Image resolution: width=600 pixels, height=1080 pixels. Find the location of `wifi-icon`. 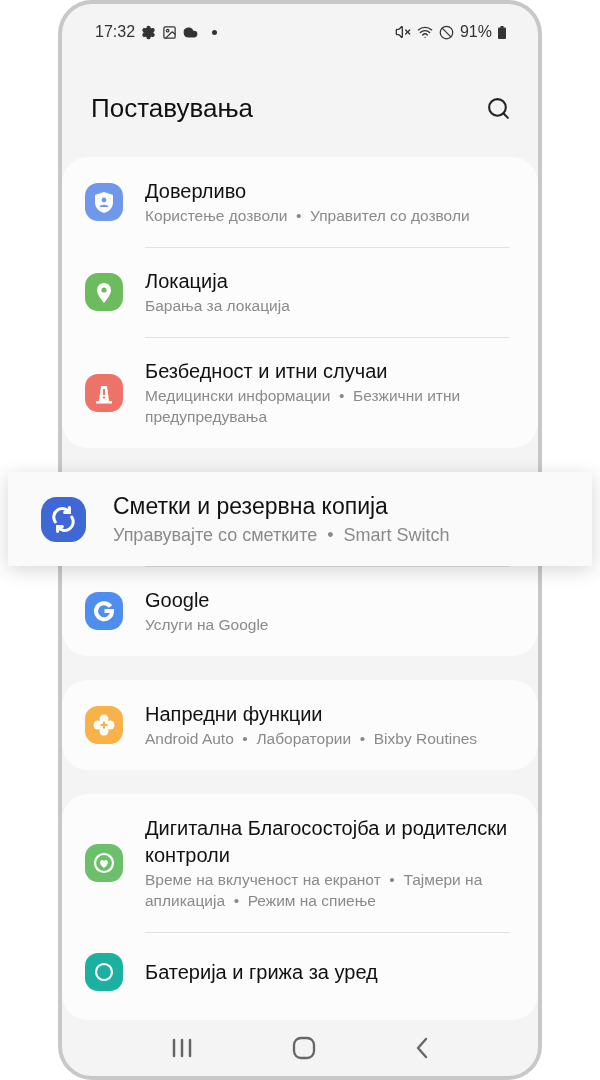

wifi-icon is located at coordinates (424, 32).